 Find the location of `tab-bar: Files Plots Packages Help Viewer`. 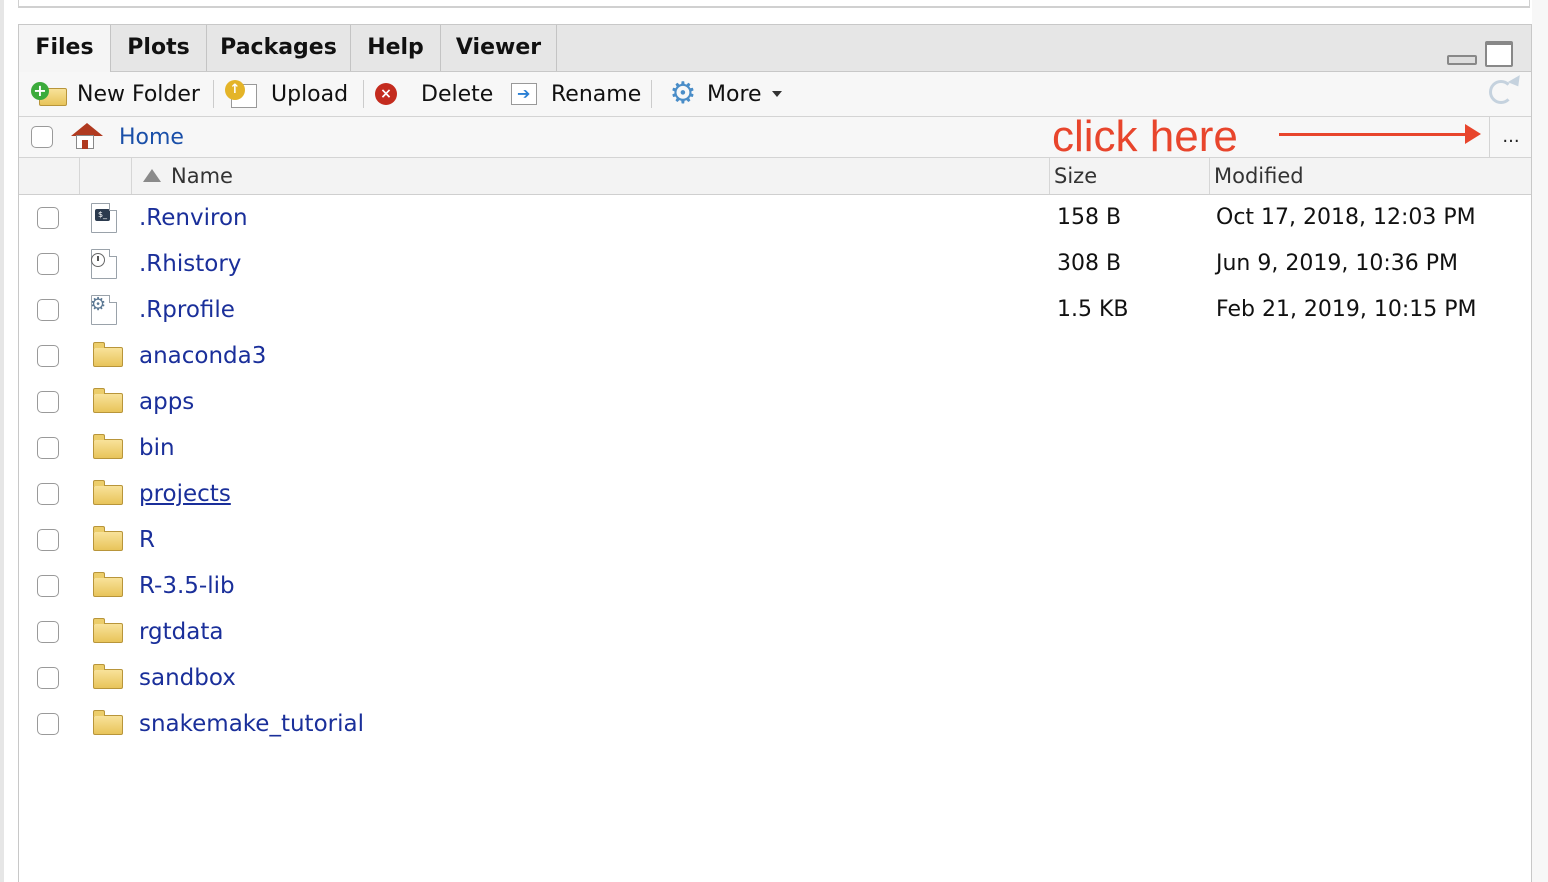

tab-bar: Files Plots Packages Help Viewer is located at coordinates (775, 48).